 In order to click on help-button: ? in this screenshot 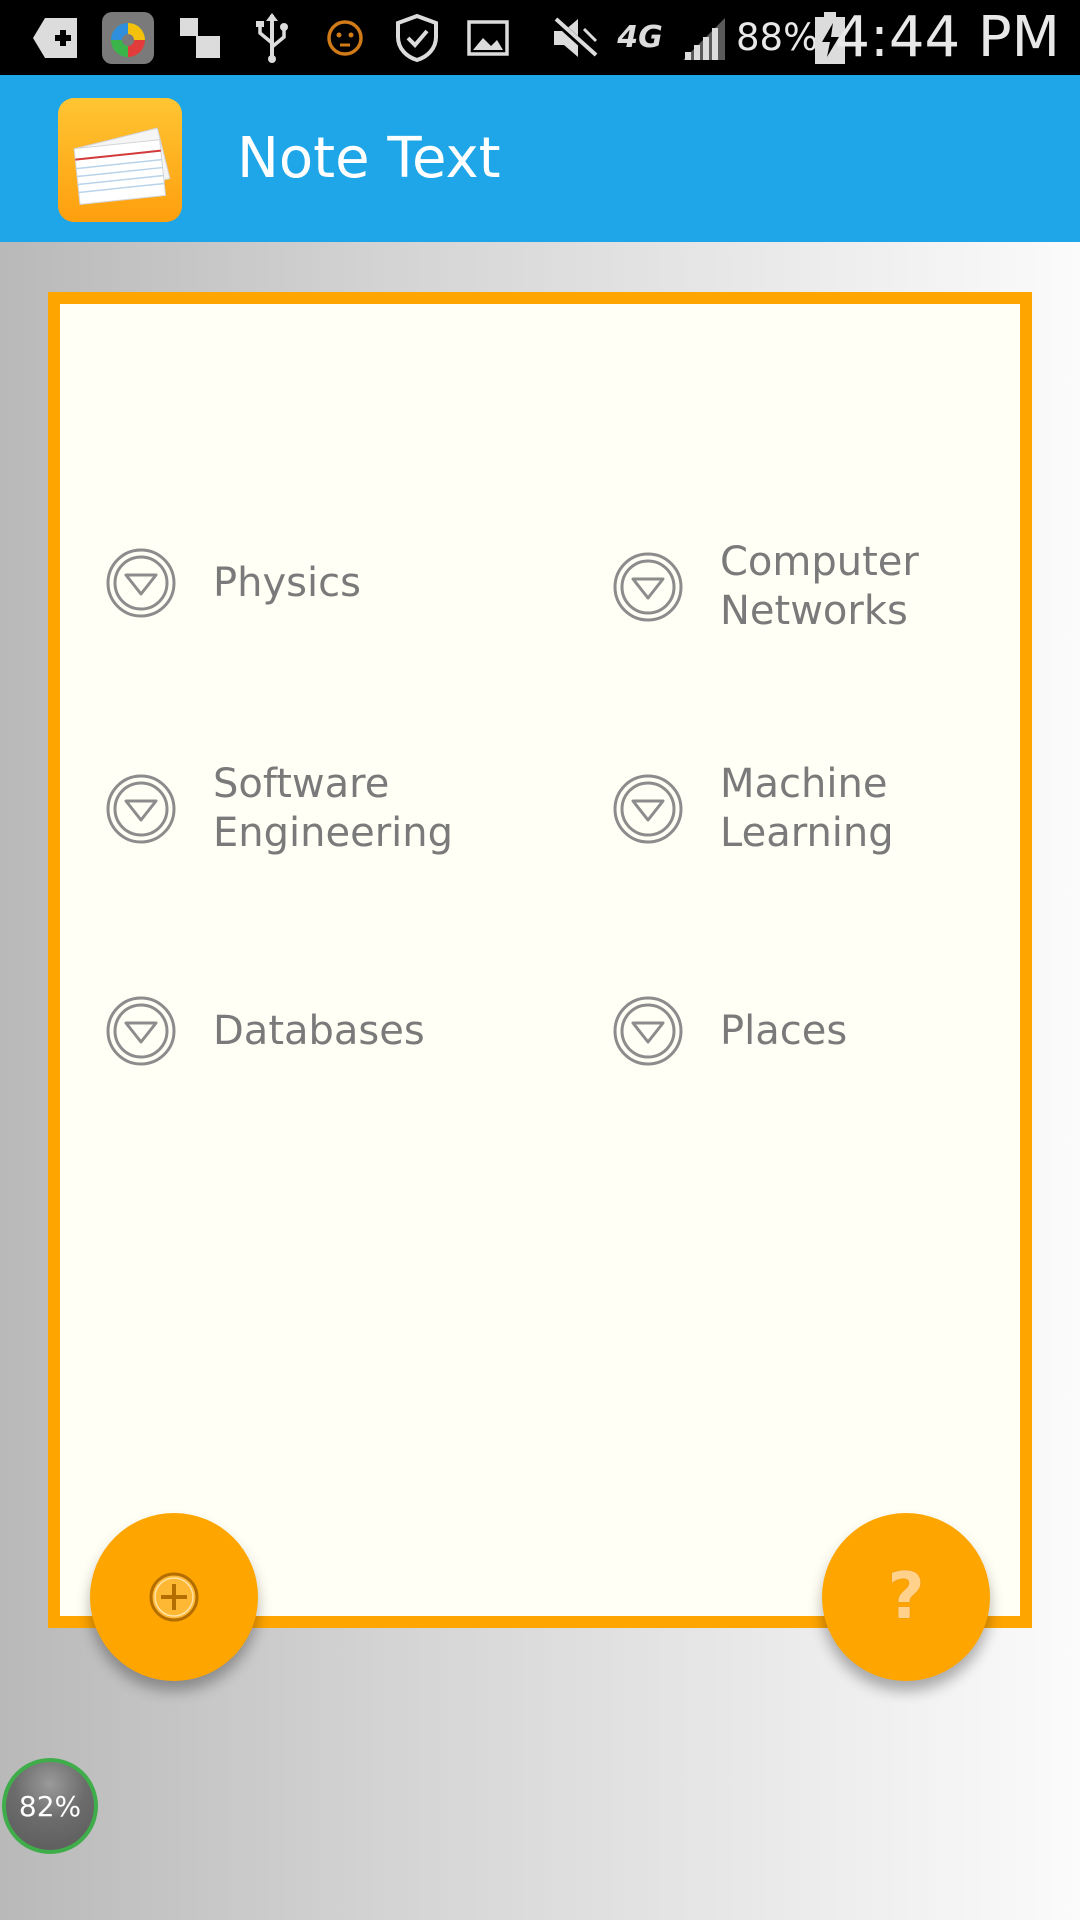, I will do `click(906, 1597)`.